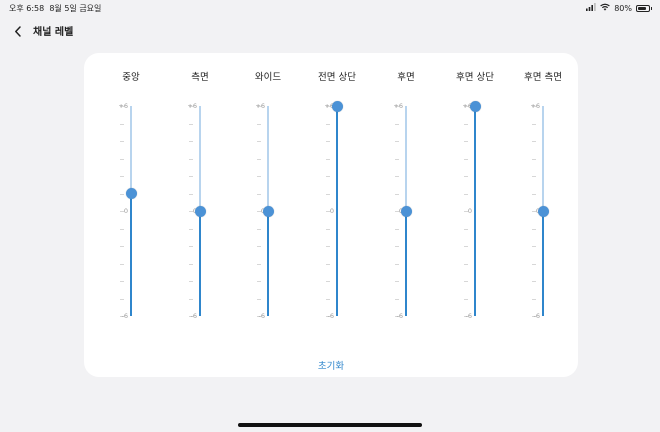  What do you see at coordinates (331, 365) in the screenshot?
I see `reset-button: 초기화` at bounding box center [331, 365].